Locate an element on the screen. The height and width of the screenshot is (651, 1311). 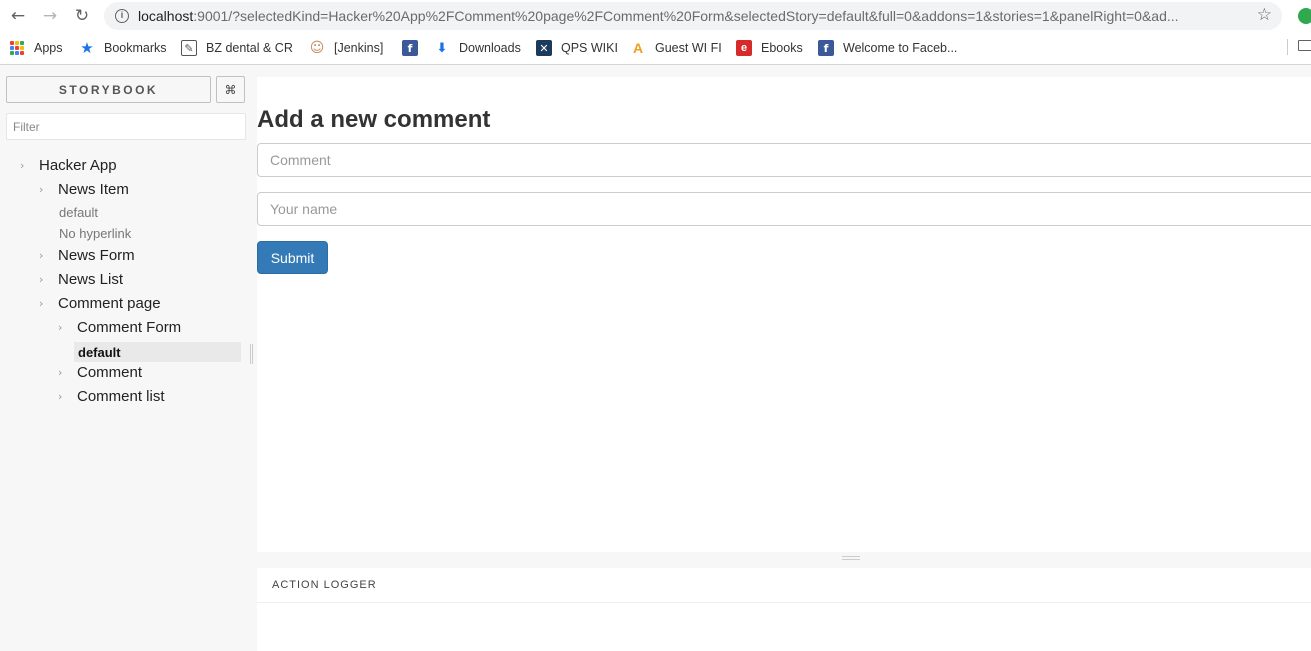
site-info-icon: i is located at coordinates (122, 16).